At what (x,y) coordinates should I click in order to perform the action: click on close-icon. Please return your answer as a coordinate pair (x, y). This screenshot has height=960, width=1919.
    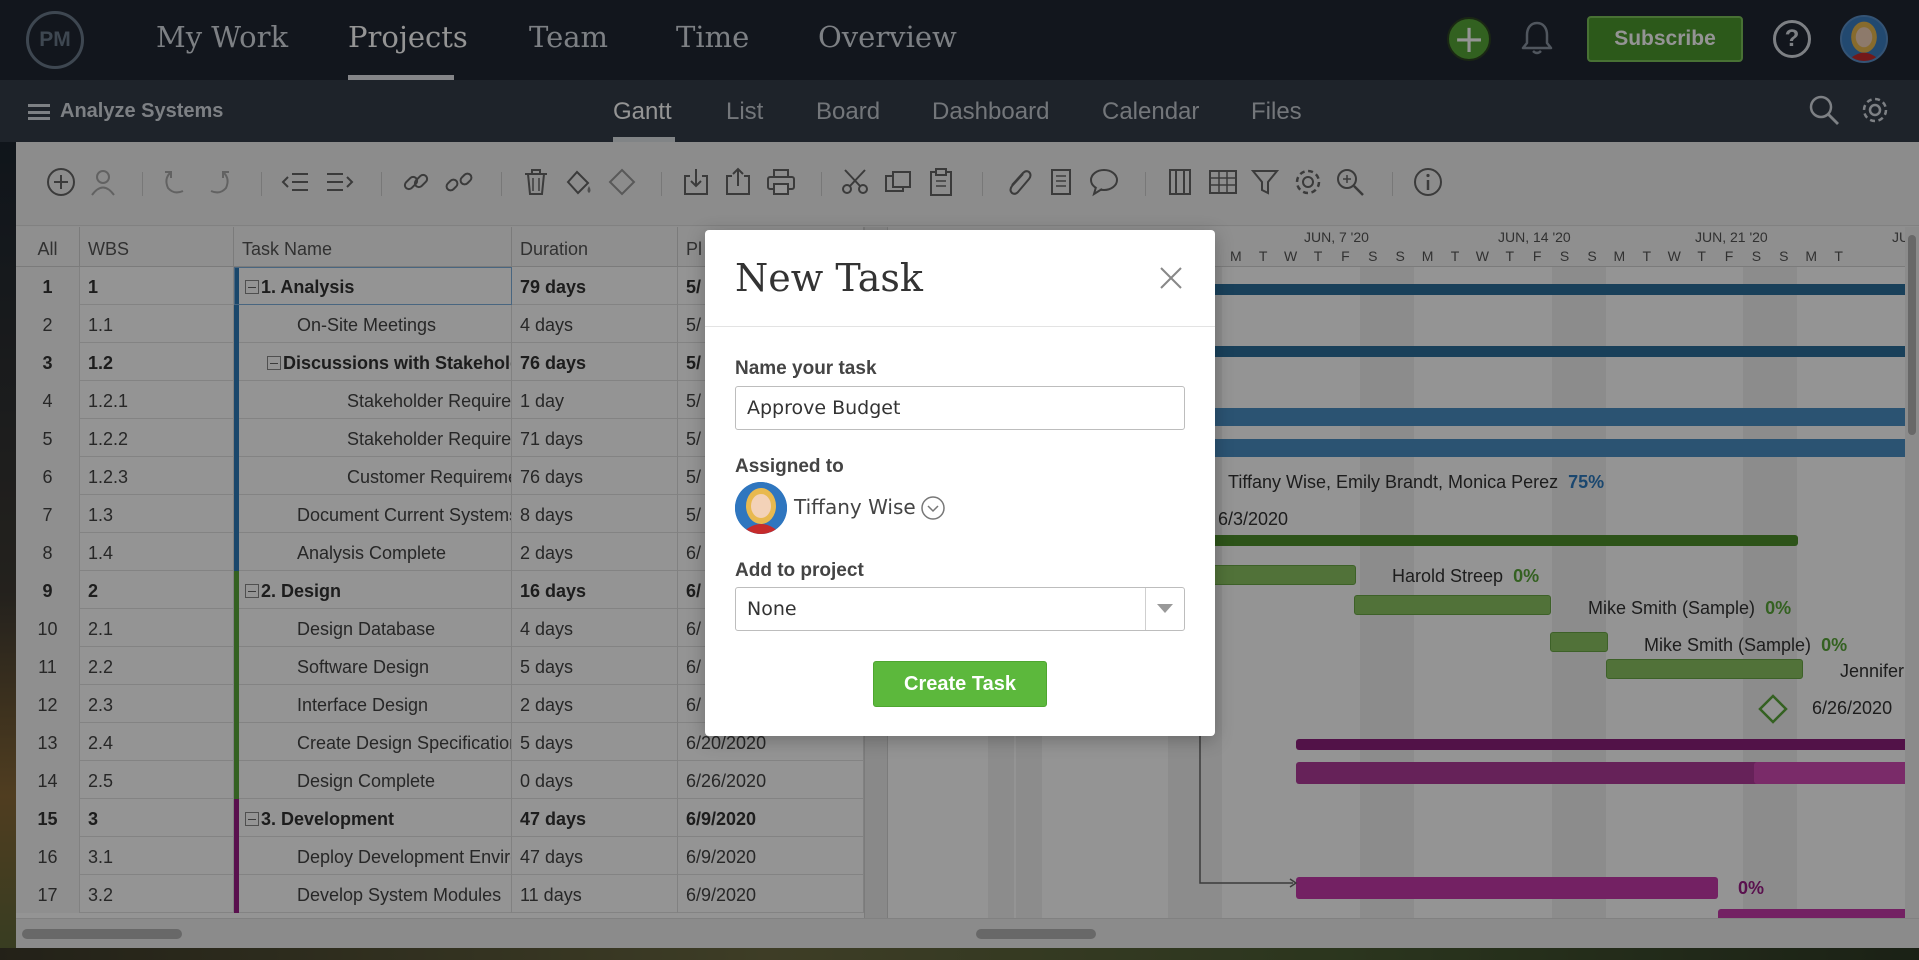
    Looking at the image, I should click on (1171, 278).